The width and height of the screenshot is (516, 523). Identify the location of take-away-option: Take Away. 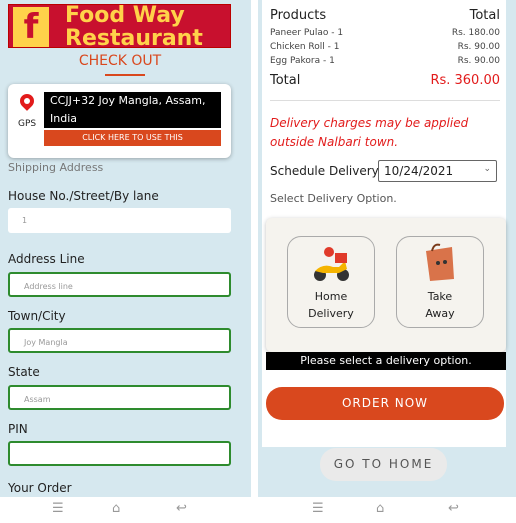
(440, 282).